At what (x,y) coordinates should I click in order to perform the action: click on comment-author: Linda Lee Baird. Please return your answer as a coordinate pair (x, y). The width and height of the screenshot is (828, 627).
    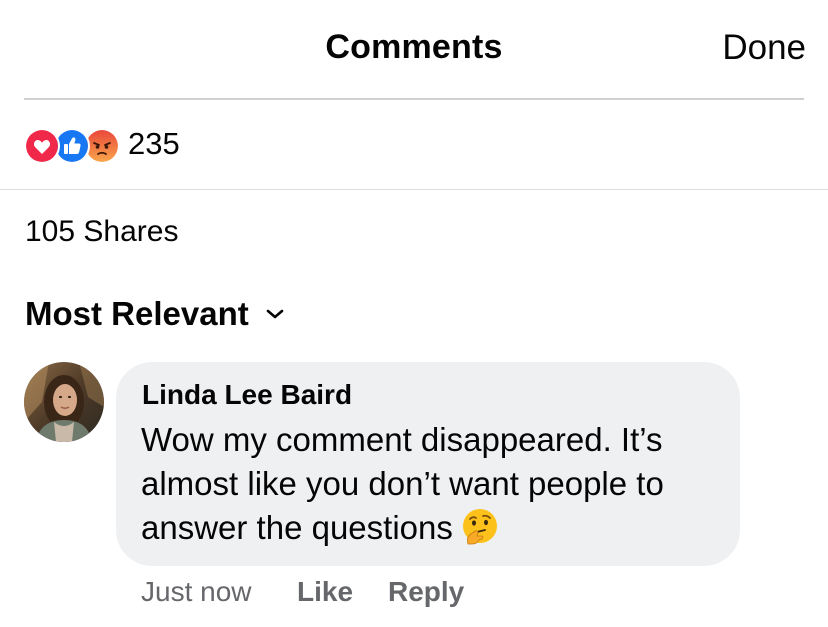
    Looking at the image, I should click on (247, 395).